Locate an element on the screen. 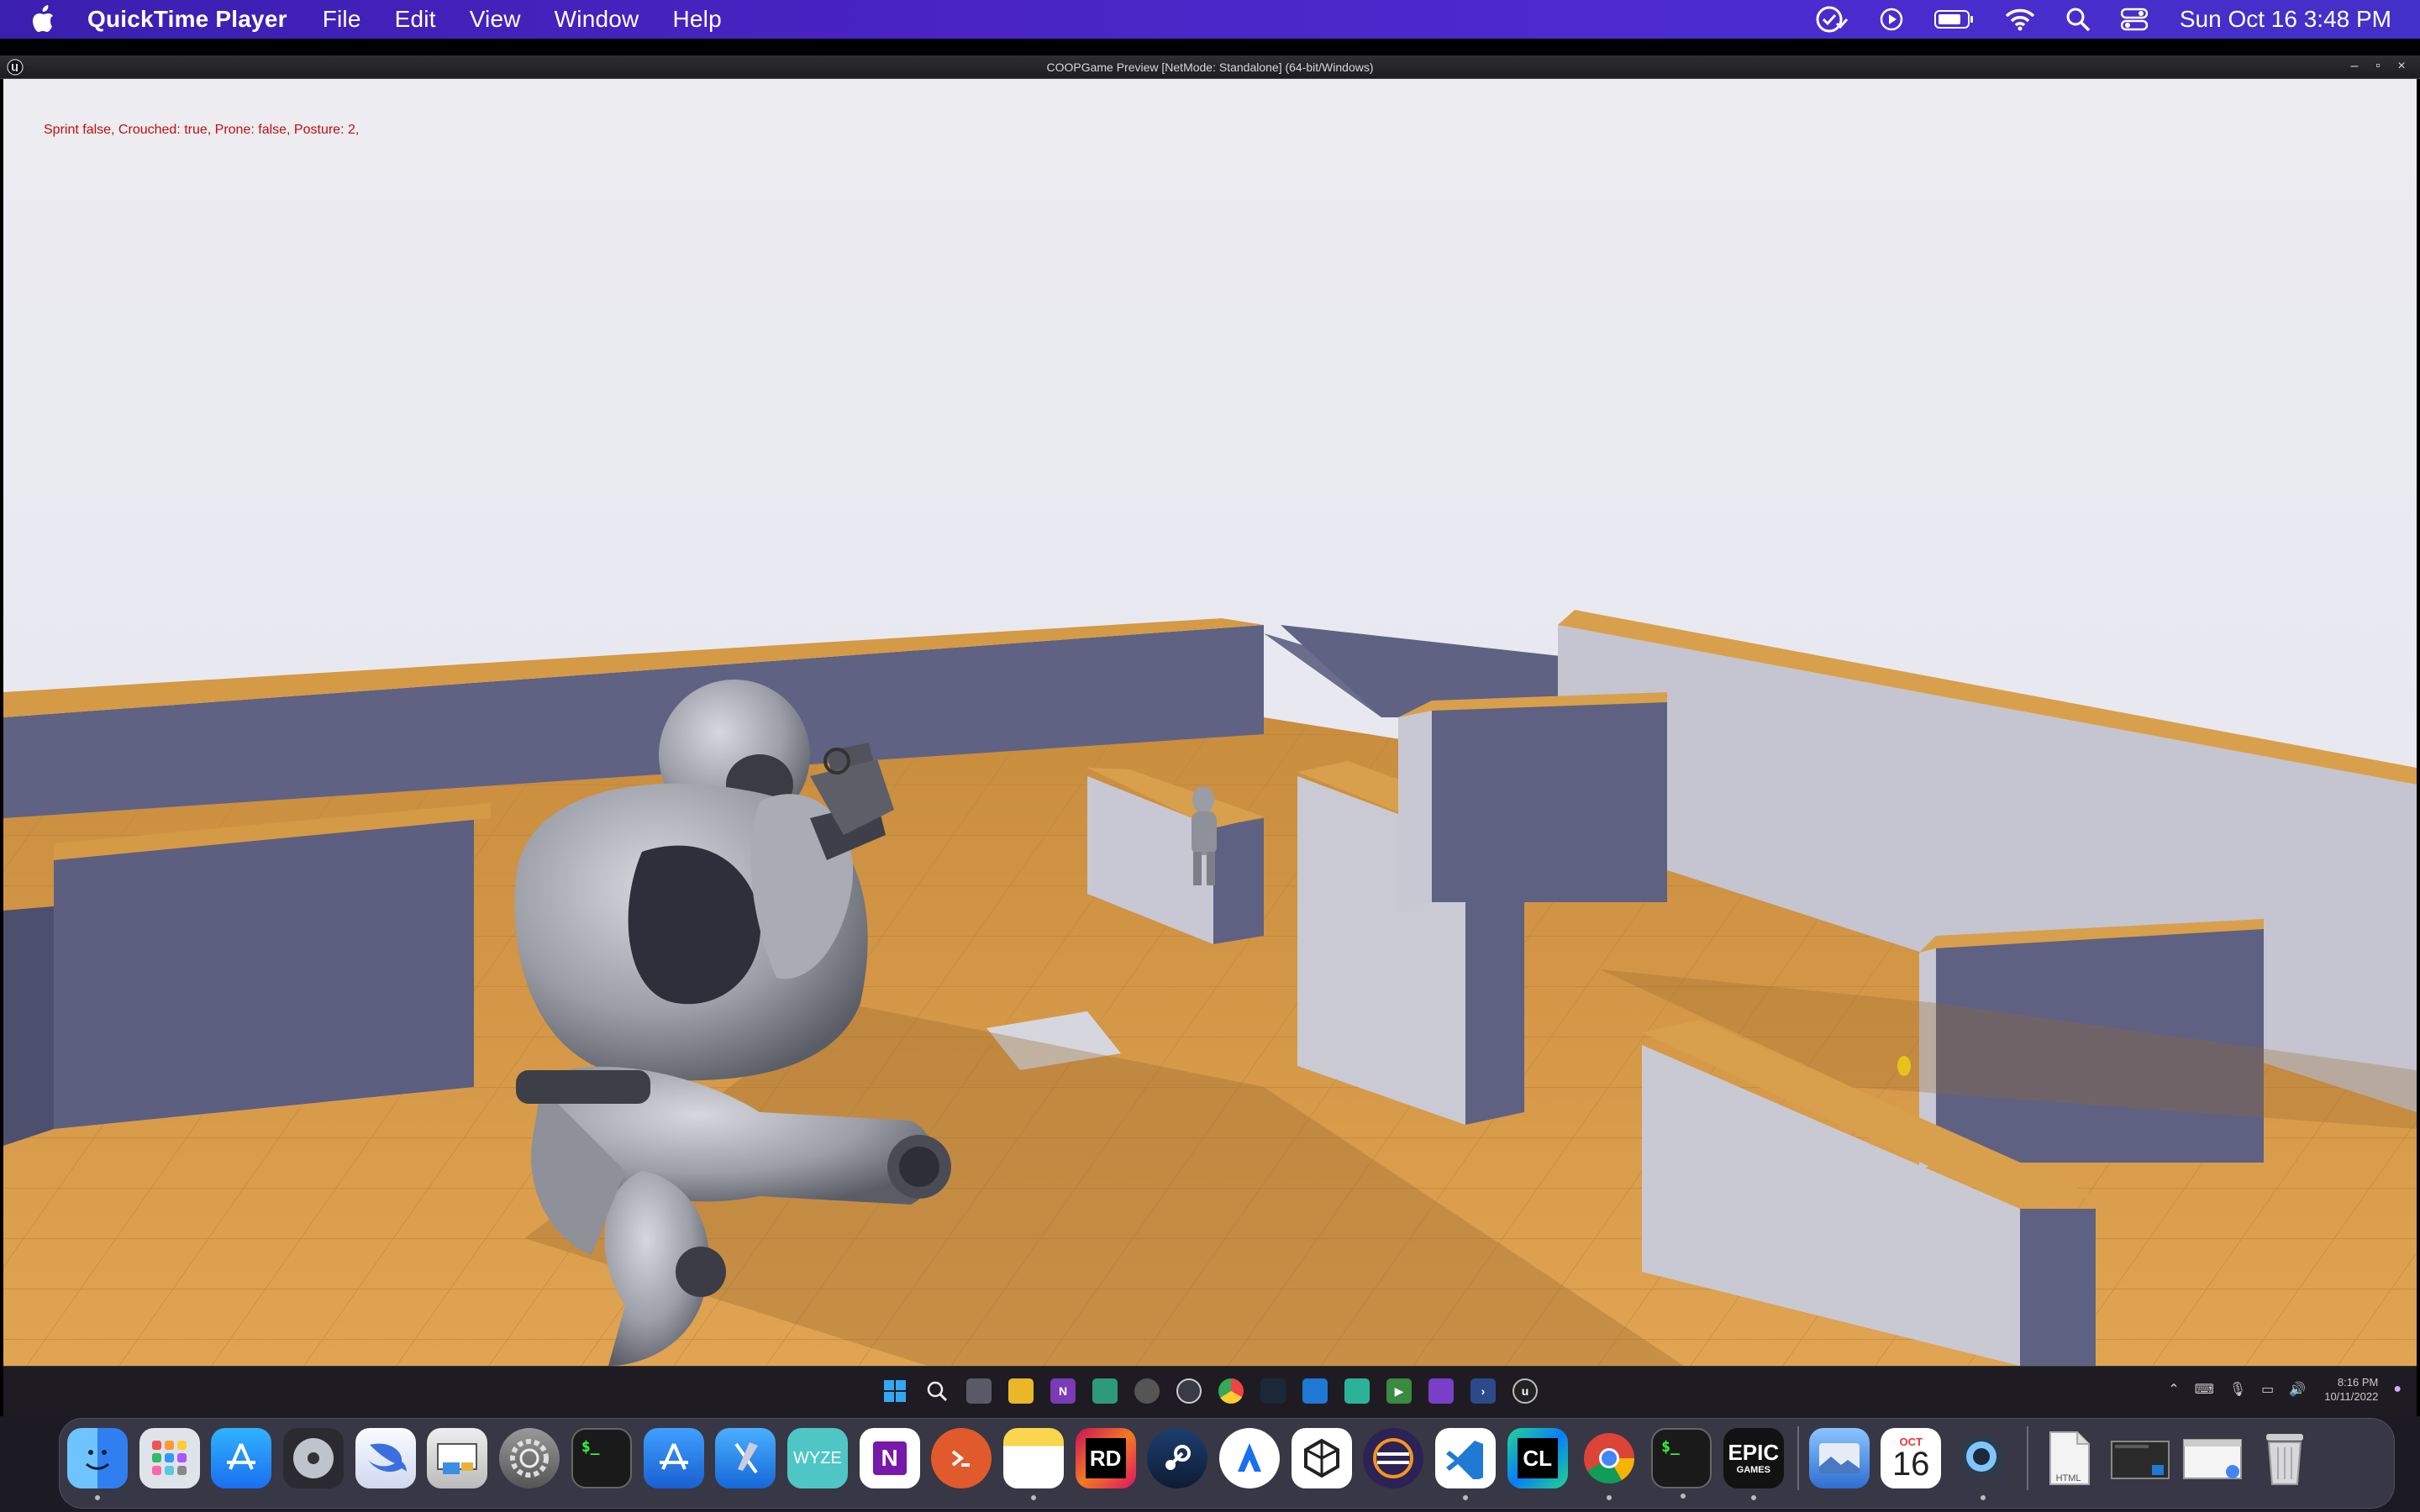 Image resolution: width=2420 pixels, height=1512 pixels. wifi-icon is located at coordinates (2020, 19).